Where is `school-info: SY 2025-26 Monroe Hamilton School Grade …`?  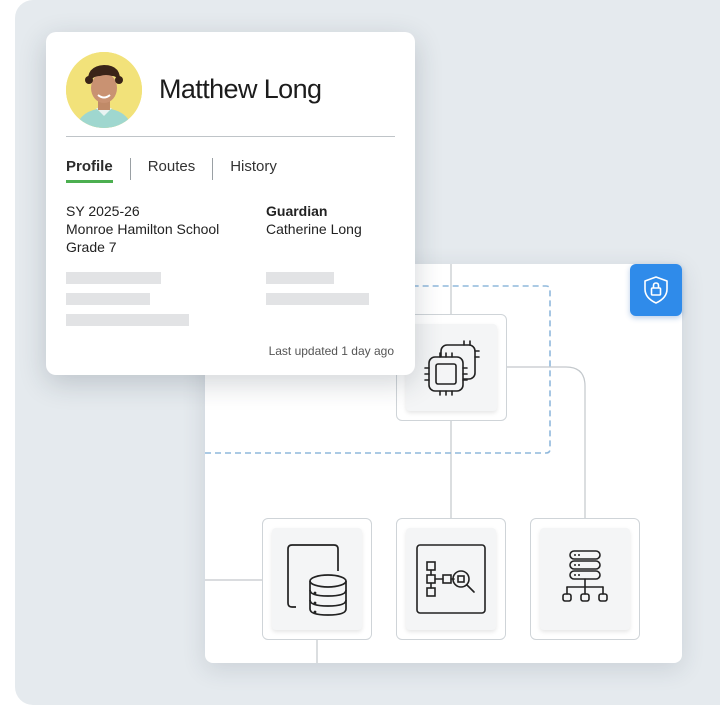
school-info: SY 2025-26 Monroe Hamilton School Grade … is located at coordinates (142, 229).